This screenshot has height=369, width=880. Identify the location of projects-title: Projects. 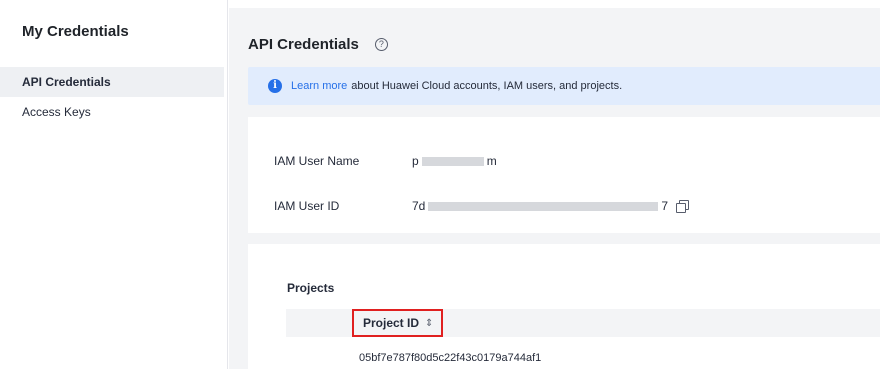
(311, 288).